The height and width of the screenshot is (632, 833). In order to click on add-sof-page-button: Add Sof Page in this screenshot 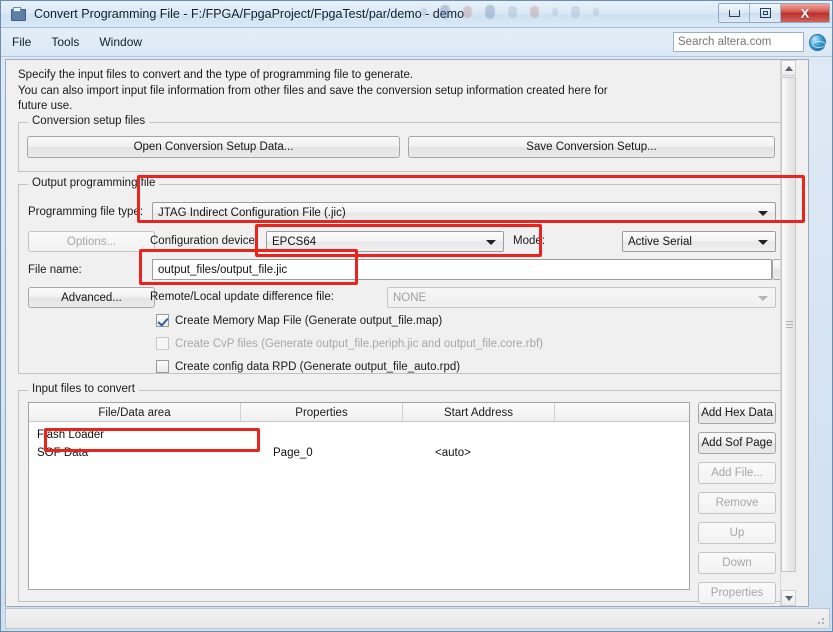, I will do `click(737, 443)`.